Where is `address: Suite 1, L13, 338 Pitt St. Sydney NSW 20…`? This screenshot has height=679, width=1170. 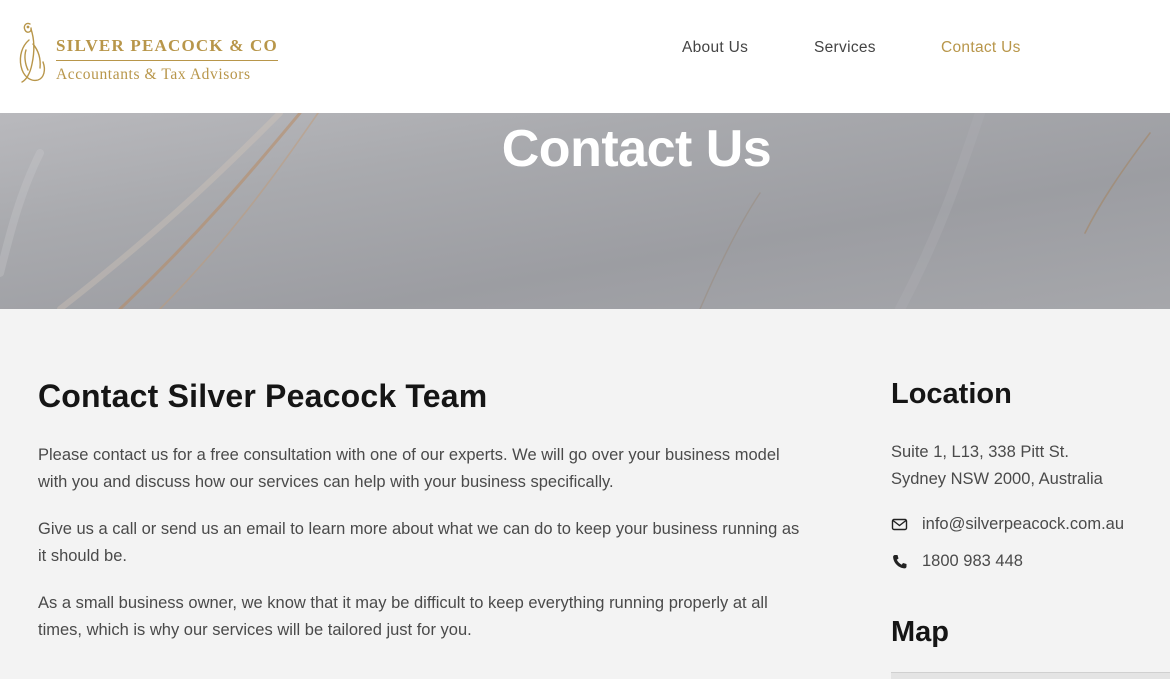
address: Suite 1, L13, 338 Pitt St. Sydney NSW 20… is located at coordinates (997, 466).